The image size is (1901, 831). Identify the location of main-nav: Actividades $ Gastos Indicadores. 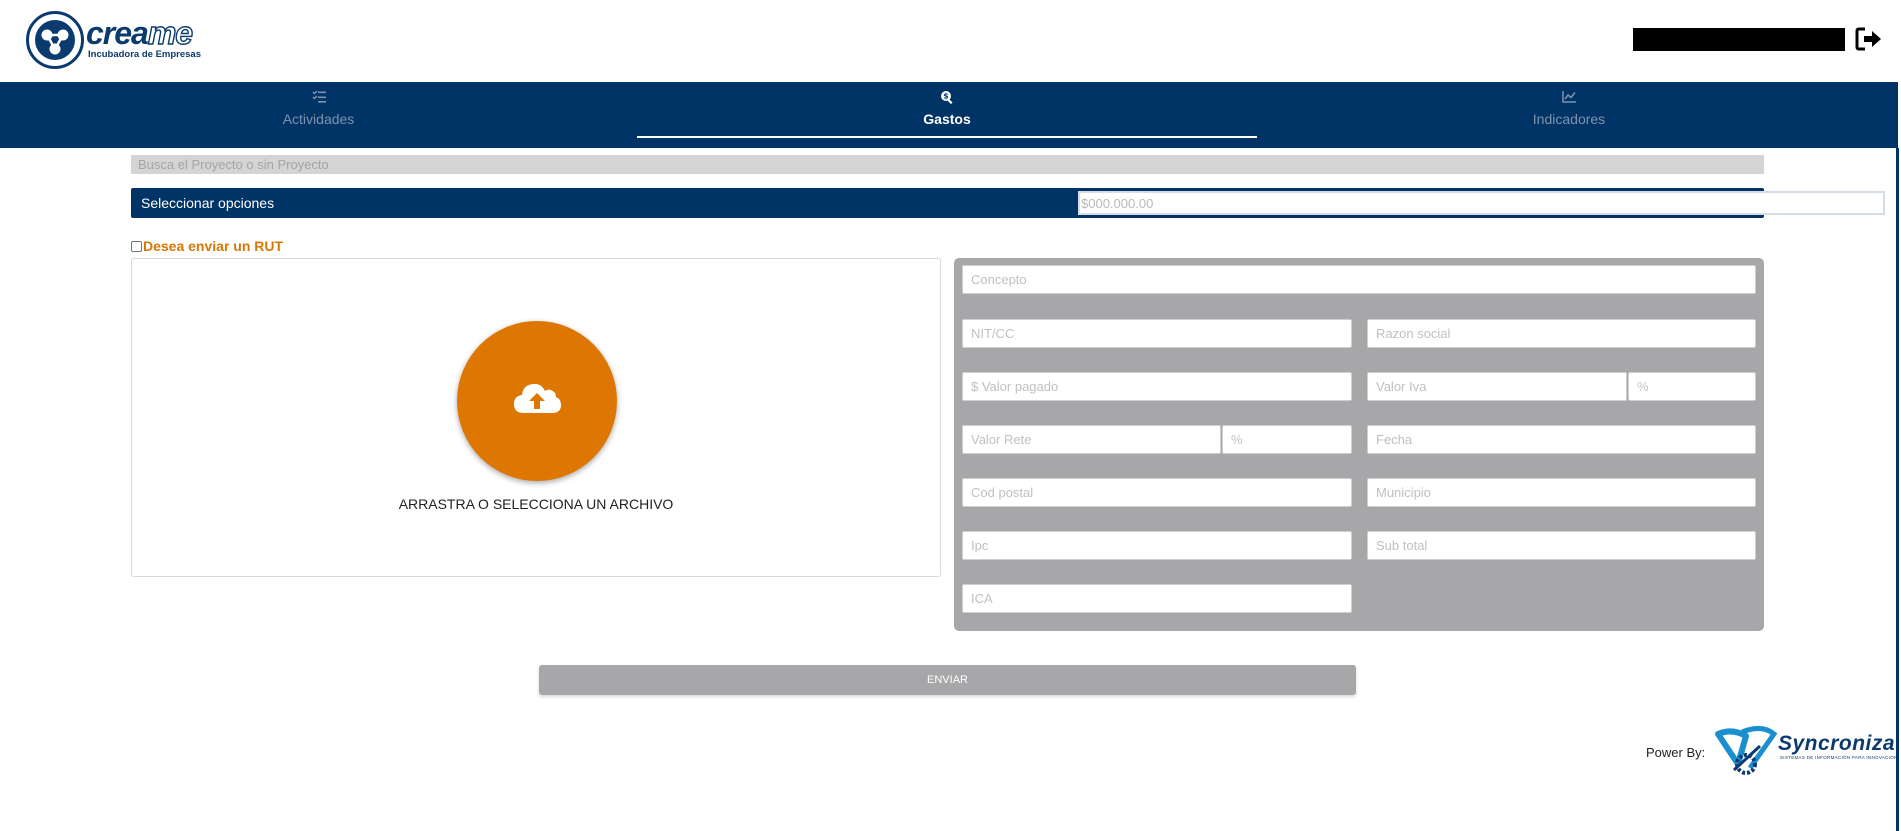
(949, 115).